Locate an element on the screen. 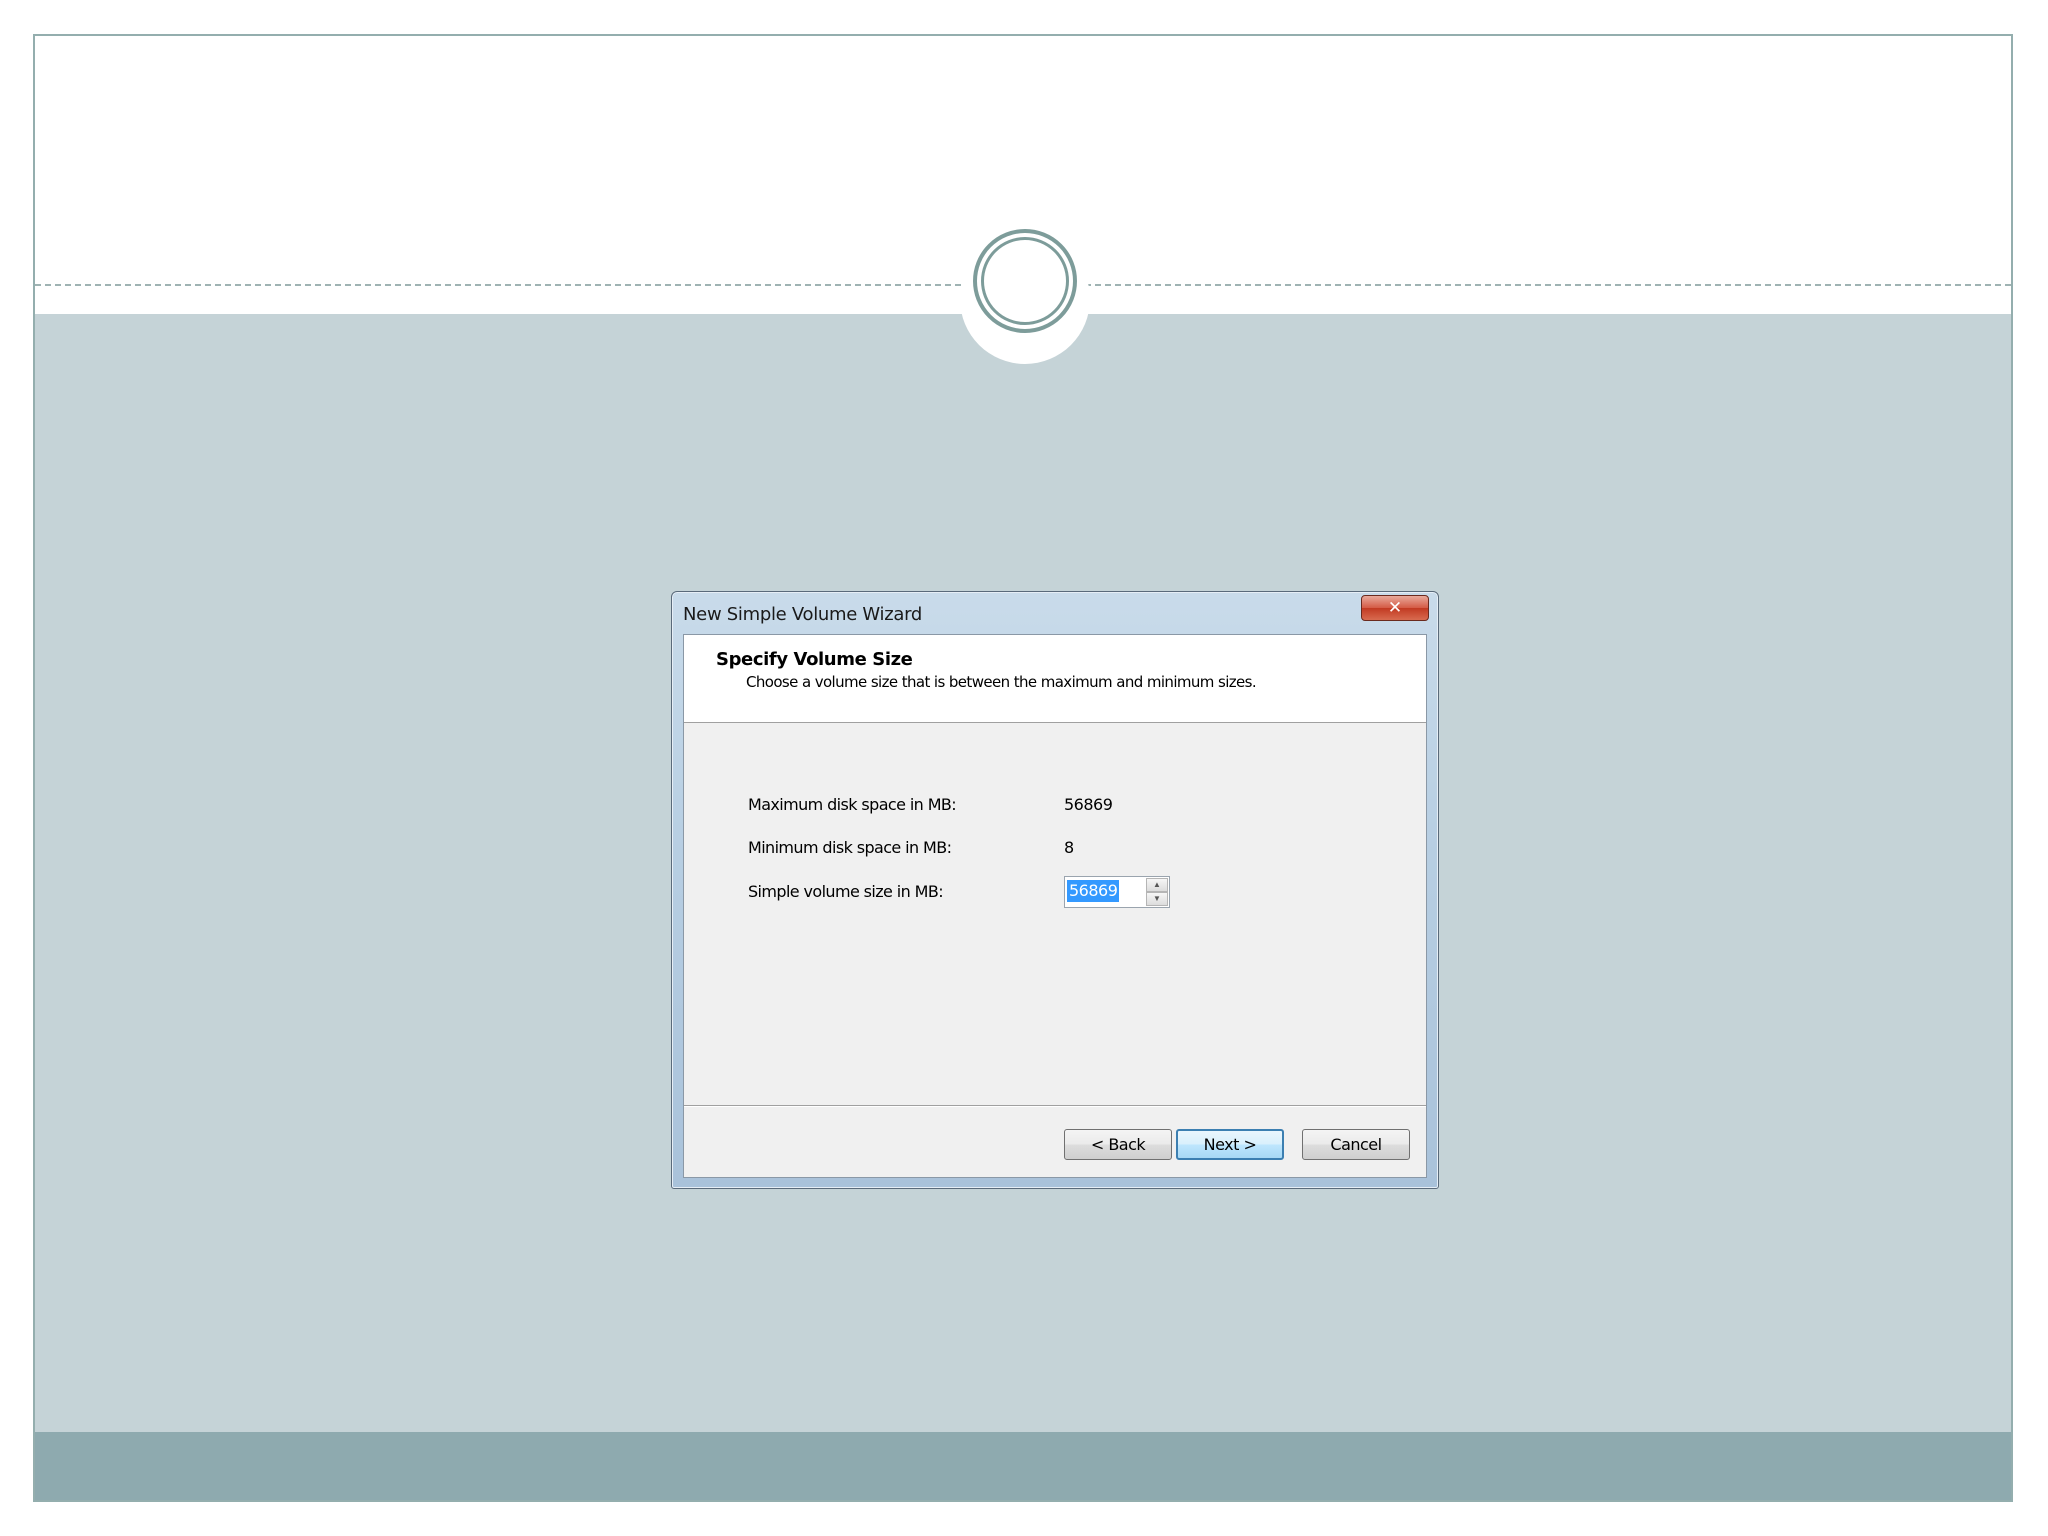 This screenshot has height=1536, width=2048. close-button: ✕ is located at coordinates (1395, 608).